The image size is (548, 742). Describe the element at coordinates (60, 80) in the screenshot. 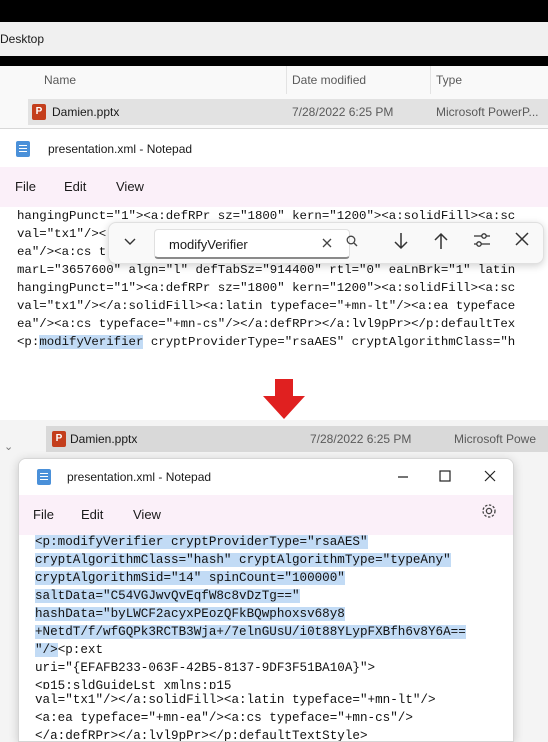

I see `column-header-name: Name` at that location.